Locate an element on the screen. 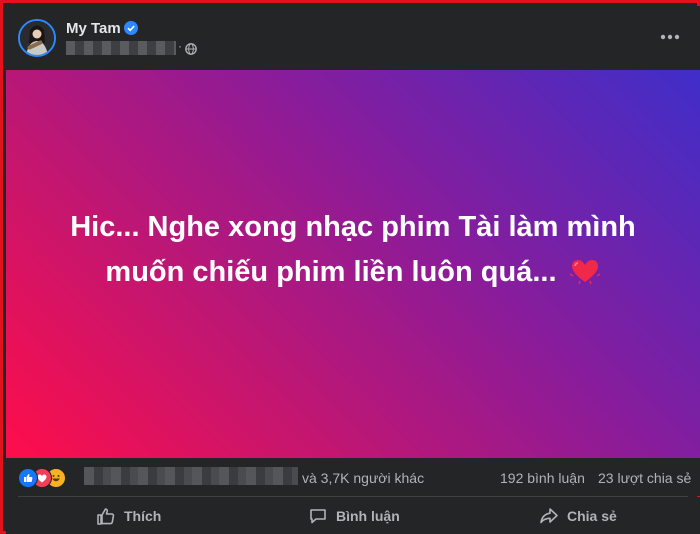  thumbs-up-icon is located at coordinates (106, 516).